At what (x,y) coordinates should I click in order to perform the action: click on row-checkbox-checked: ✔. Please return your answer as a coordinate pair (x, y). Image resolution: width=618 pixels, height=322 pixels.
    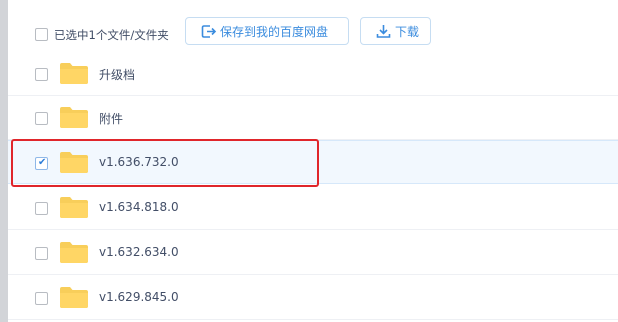
    Looking at the image, I should click on (41, 163).